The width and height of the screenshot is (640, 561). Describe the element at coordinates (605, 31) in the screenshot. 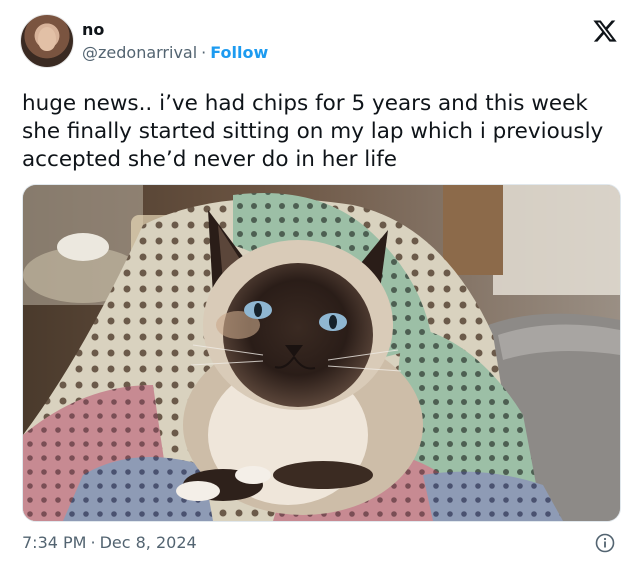

I see `x-logo-icon` at that location.